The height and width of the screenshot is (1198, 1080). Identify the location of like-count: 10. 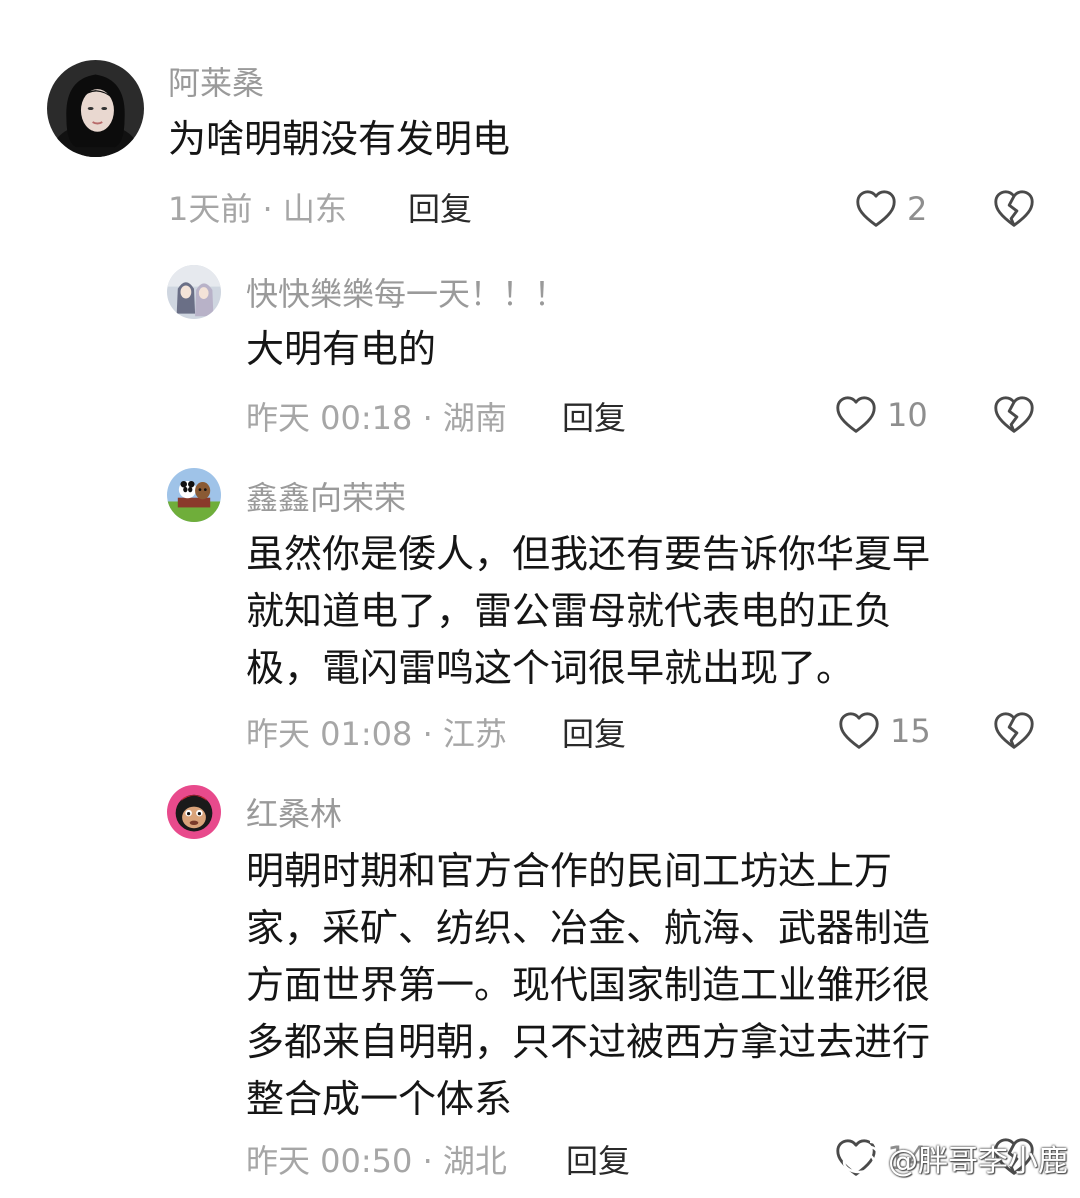
(907, 415).